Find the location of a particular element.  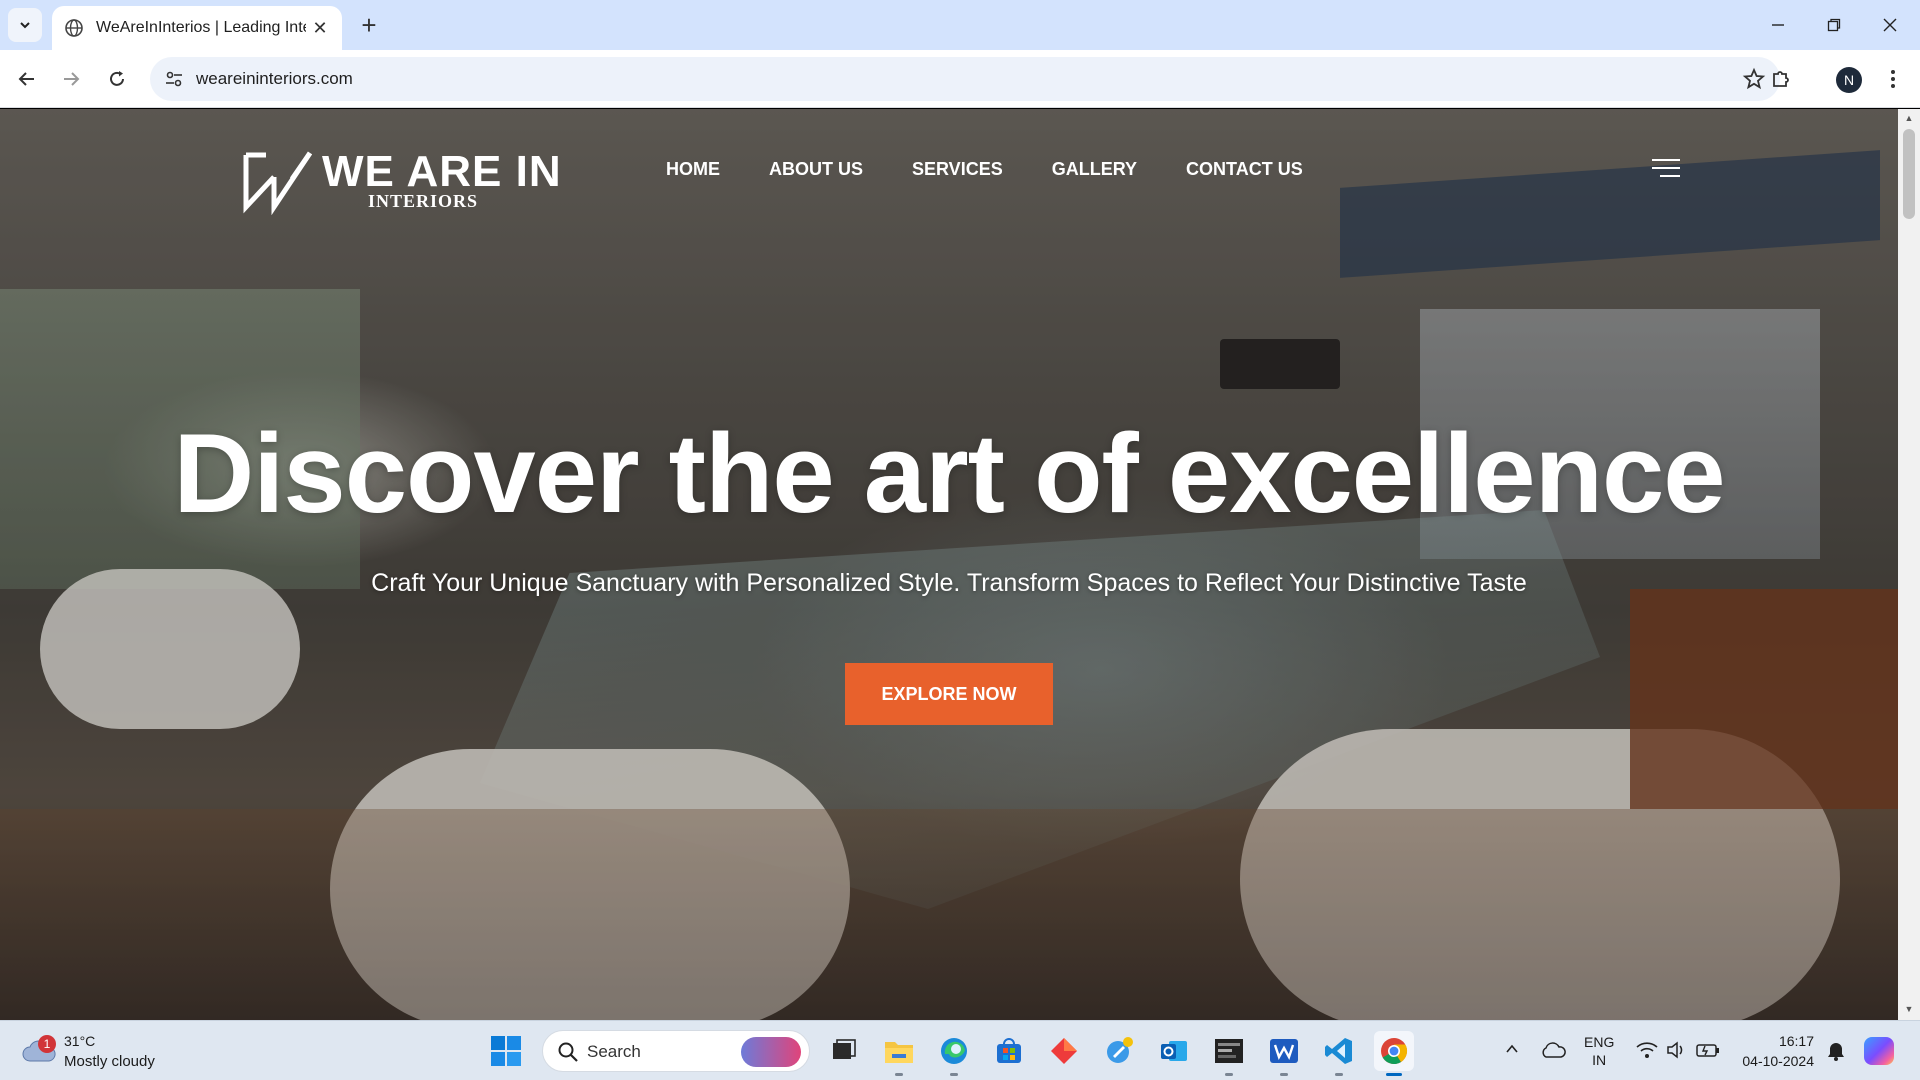

diamond-icon is located at coordinates (1064, 1051).